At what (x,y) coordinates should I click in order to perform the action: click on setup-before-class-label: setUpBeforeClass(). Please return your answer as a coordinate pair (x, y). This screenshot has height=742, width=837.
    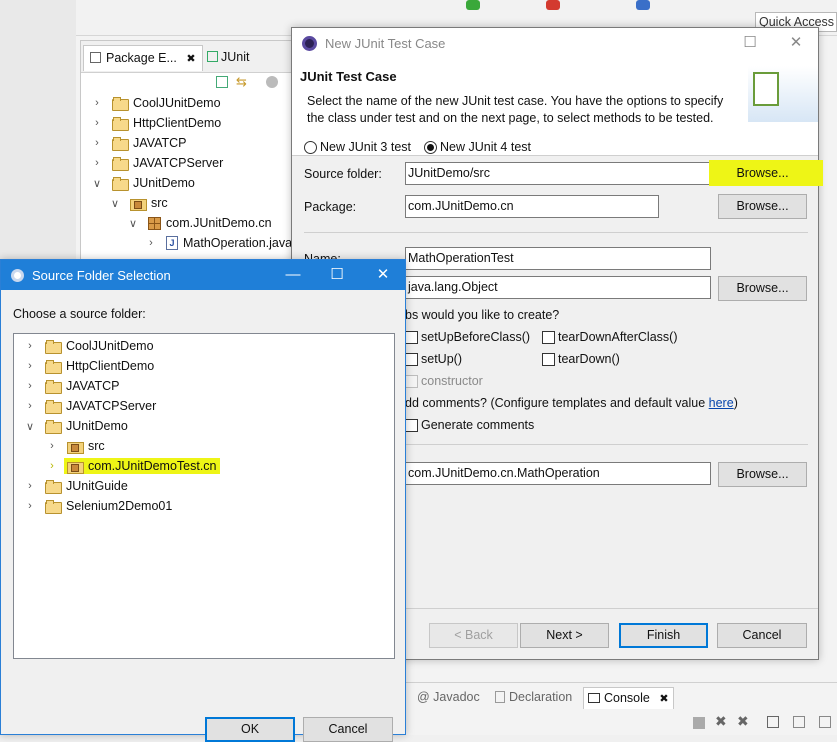
    Looking at the image, I should click on (475, 337).